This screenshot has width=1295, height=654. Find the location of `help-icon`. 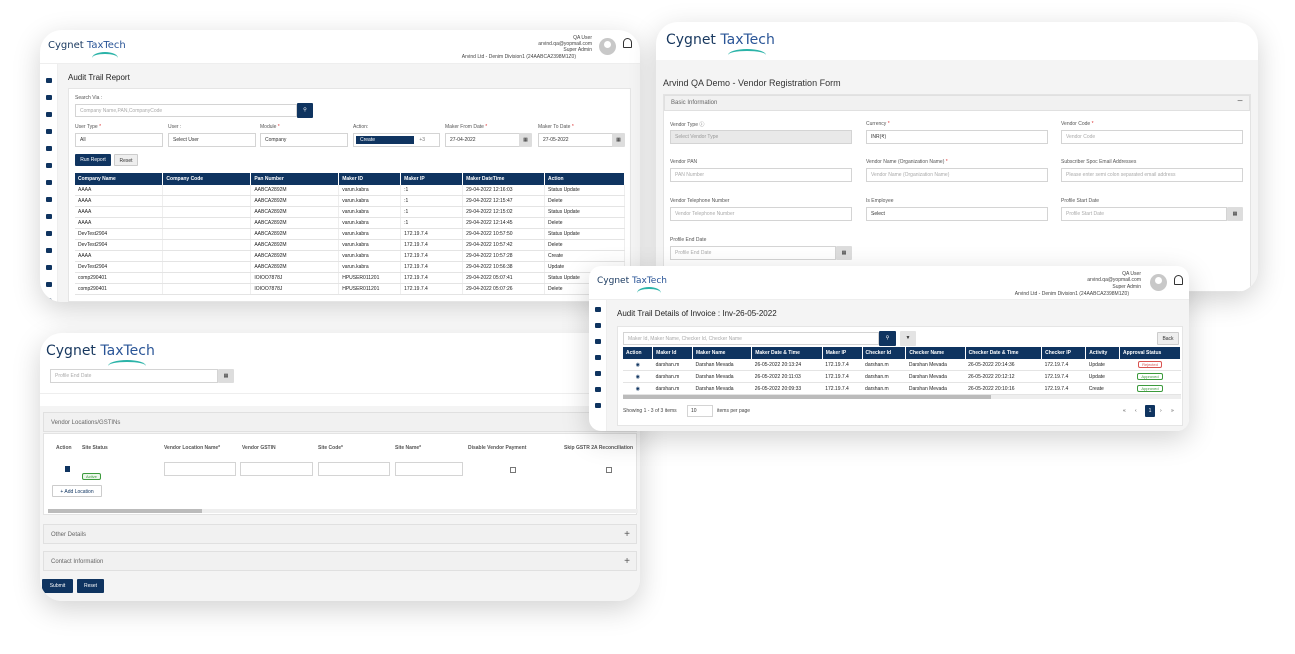

help-icon is located at coordinates (49, 300).